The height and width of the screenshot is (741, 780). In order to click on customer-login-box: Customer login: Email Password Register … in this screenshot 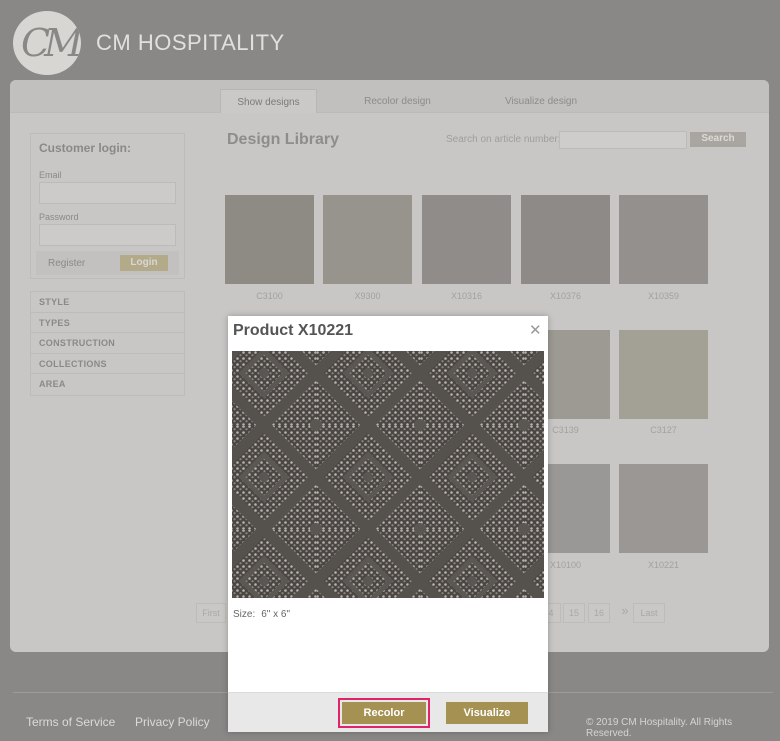, I will do `click(107, 206)`.